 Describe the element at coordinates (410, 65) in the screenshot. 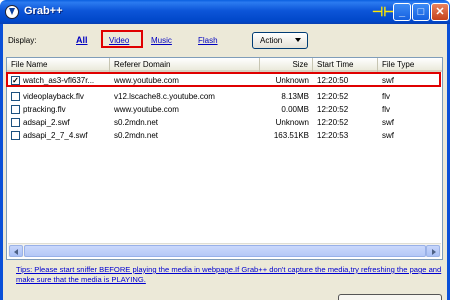

I see `column-header-file-type: File Type` at that location.